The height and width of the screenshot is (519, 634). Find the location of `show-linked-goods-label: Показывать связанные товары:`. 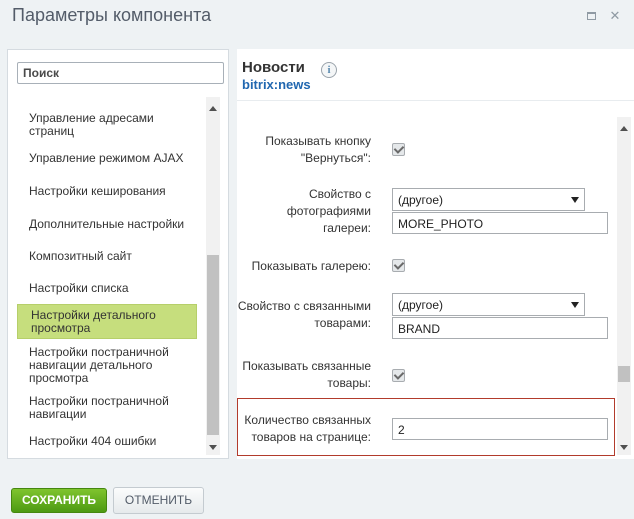

show-linked-goods-label: Показывать связанные товары: is located at coordinates (306, 374).